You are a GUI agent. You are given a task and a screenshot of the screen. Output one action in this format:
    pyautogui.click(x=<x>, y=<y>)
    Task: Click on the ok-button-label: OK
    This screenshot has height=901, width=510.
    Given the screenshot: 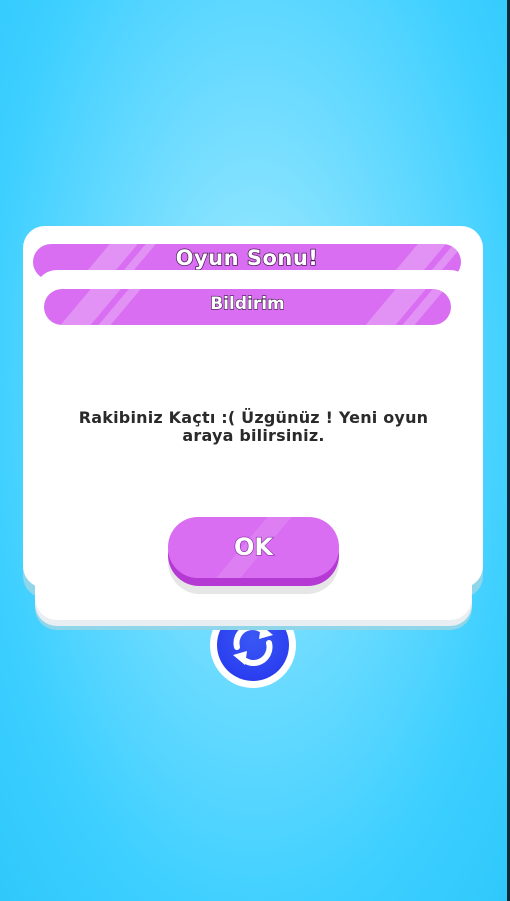 What is the action you would take?
    pyautogui.click(x=253, y=546)
    